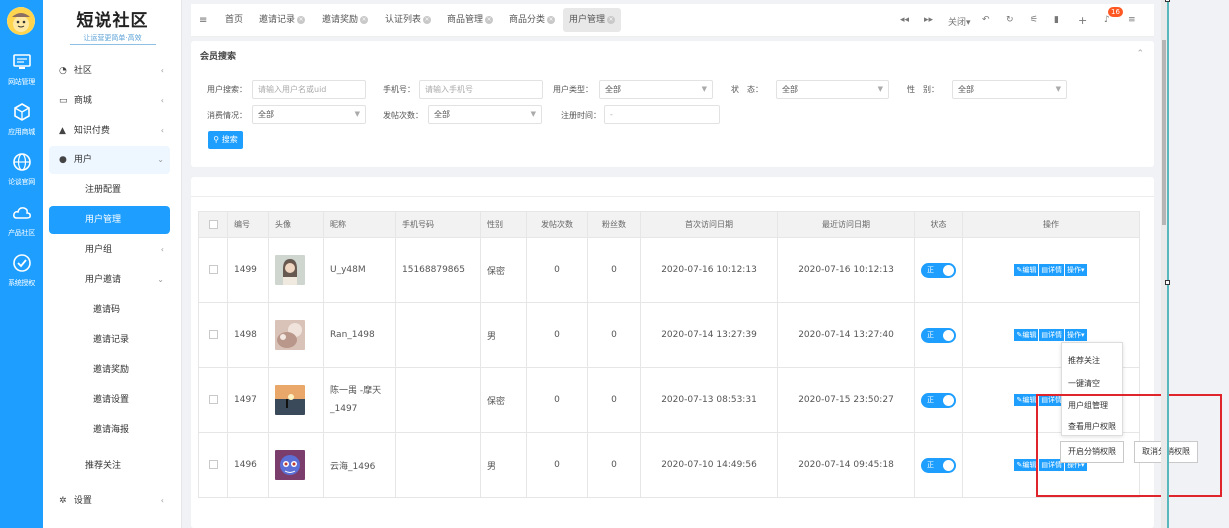 This screenshot has height=528, width=1229. Describe the element at coordinates (234, 20) in the screenshot. I see `tab-home: 首页` at that location.